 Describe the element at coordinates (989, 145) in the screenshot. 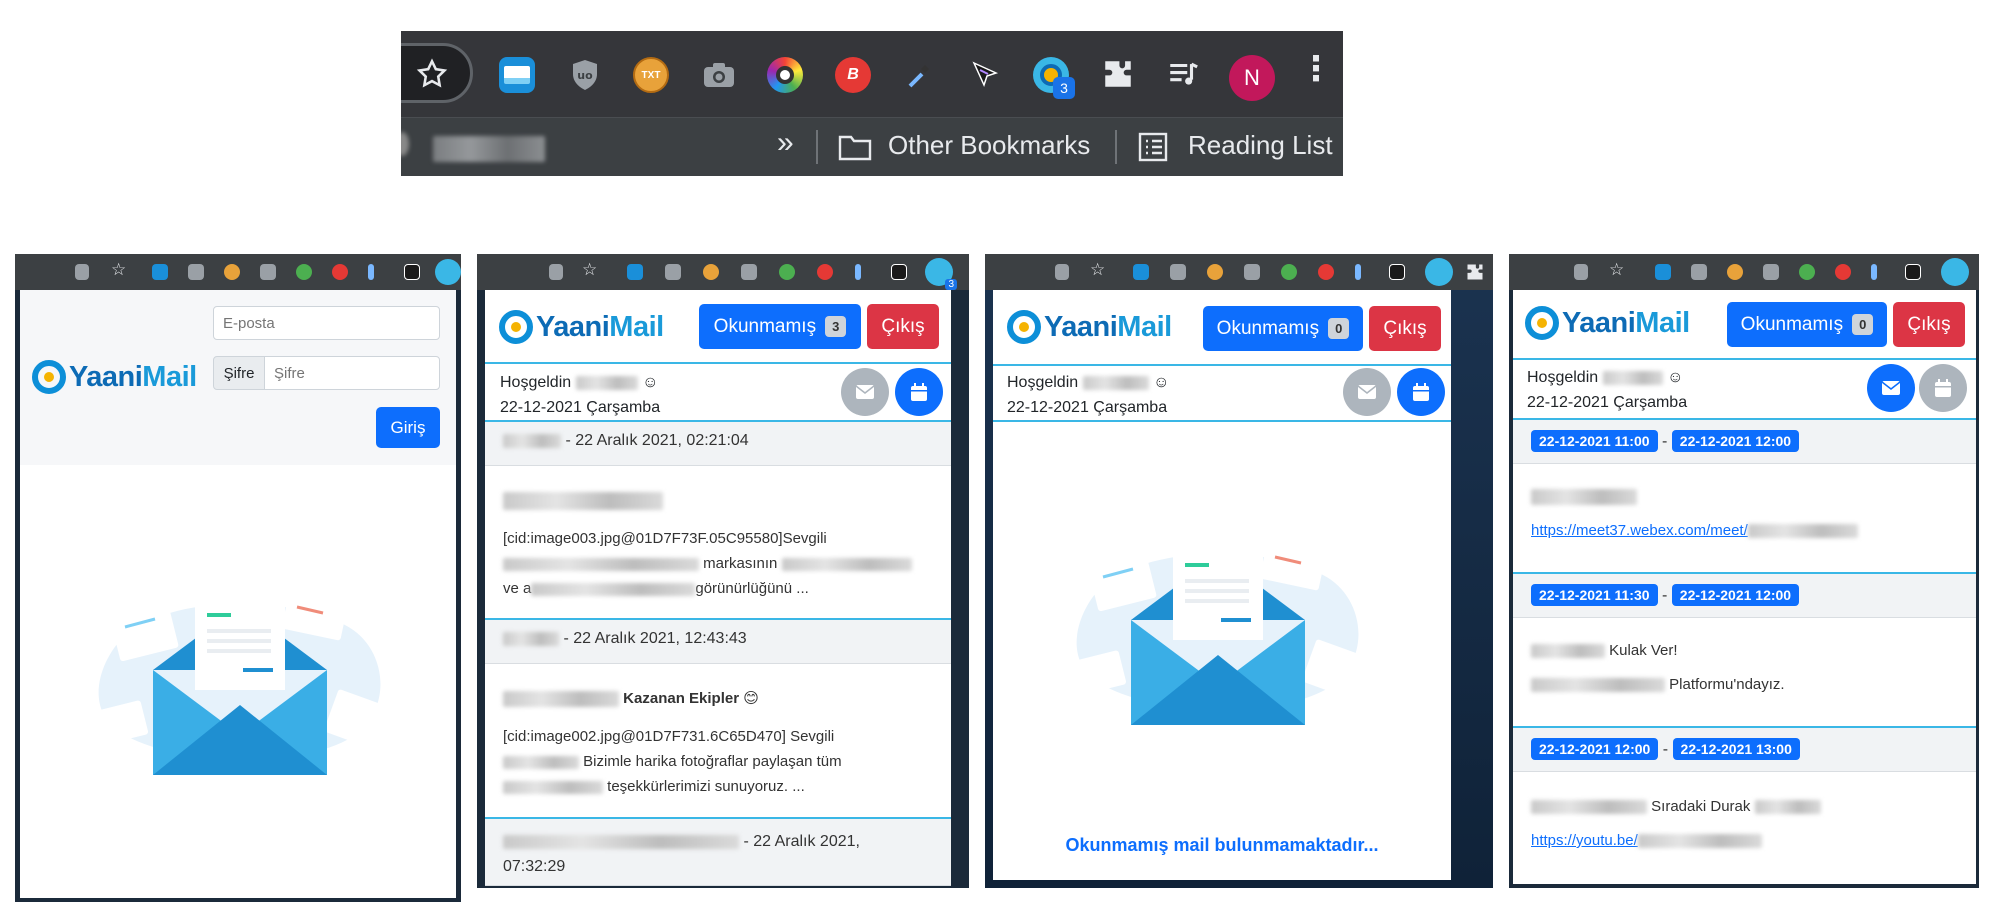

I see `other-bookmarks-label: Other Bookmarks` at that location.